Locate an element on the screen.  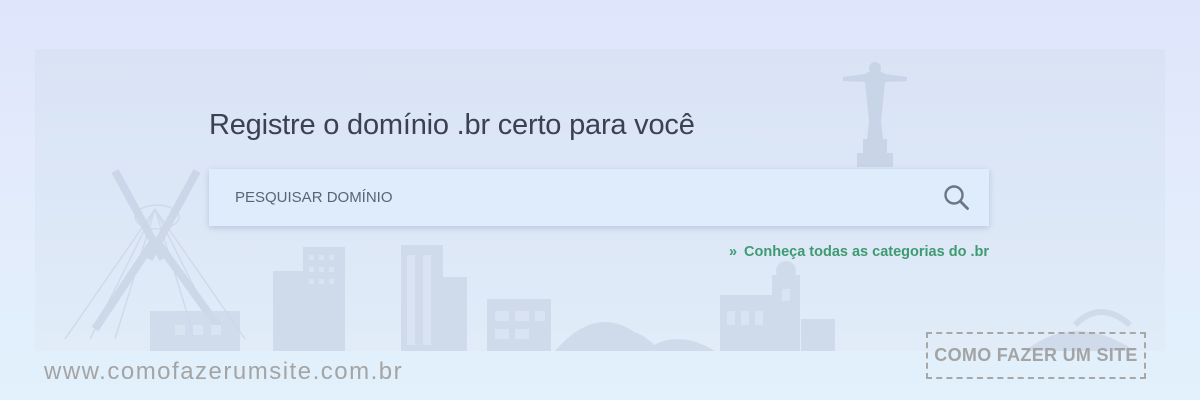
search-button is located at coordinates (957, 198).